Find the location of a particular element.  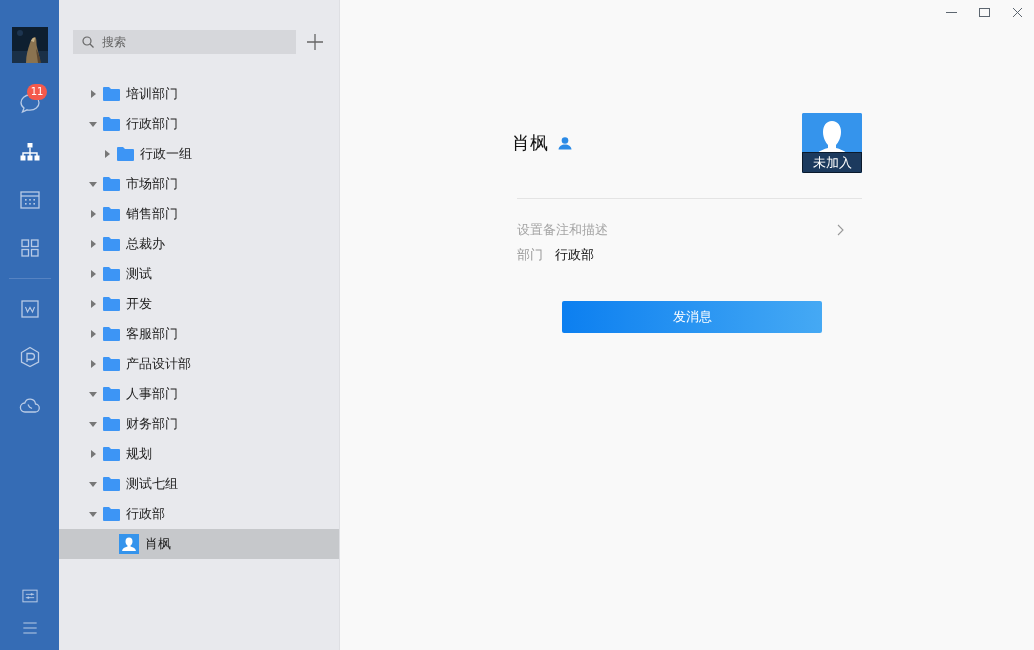

chevron-icon is located at coordinates (840, 230).